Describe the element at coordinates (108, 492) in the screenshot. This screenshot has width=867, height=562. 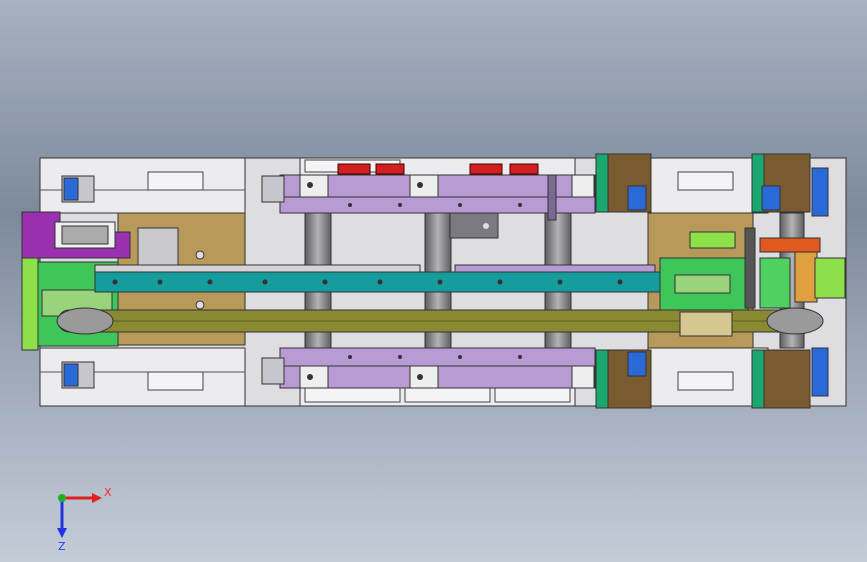
I see `x-axis-label: X` at that location.